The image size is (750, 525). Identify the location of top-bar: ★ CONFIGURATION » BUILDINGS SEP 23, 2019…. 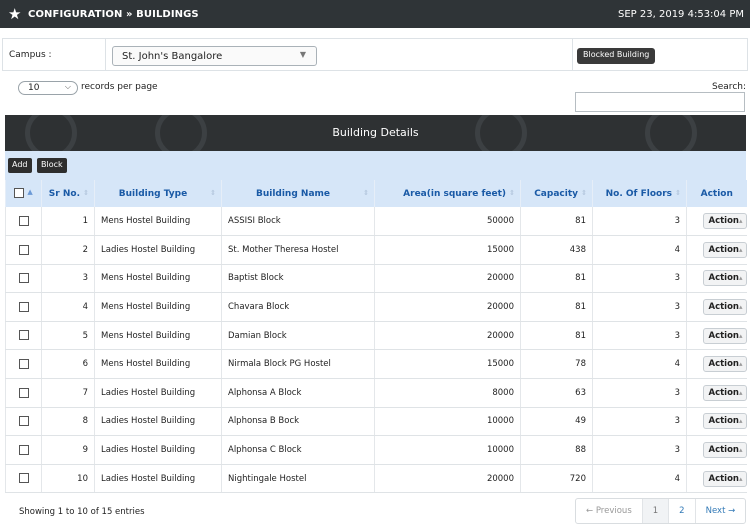
(375, 14).